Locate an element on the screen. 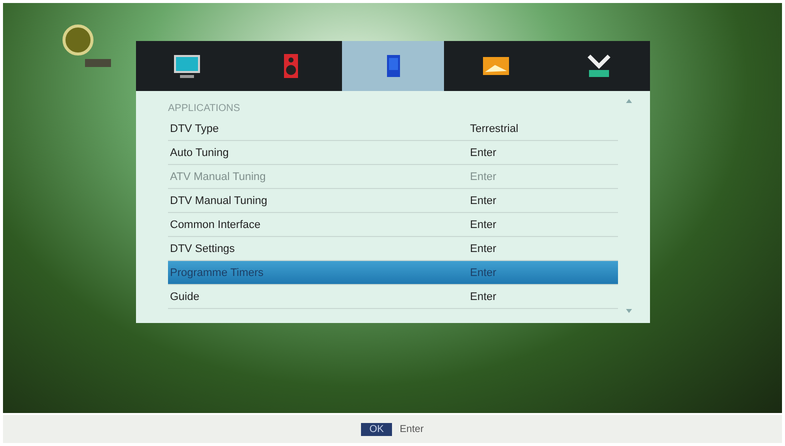 Image resolution: width=785 pixels, height=446 pixels. menu-row: DTV Type Terrestrial is located at coordinates (393, 129).